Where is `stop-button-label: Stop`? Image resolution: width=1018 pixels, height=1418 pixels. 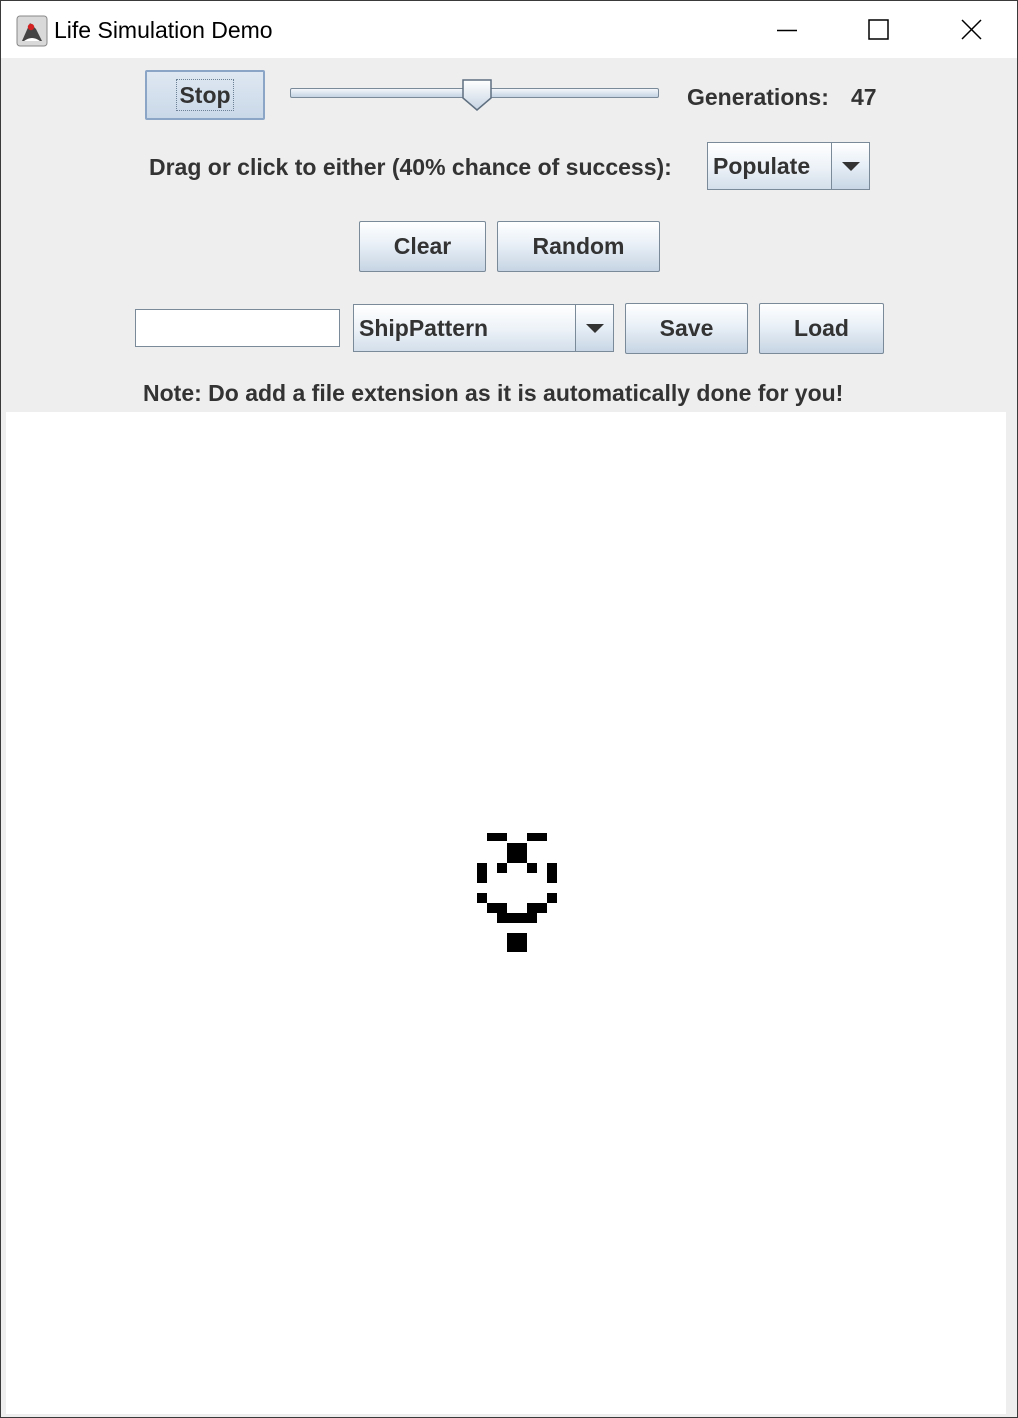
stop-button-label: Stop is located at coordinates (205, 95).